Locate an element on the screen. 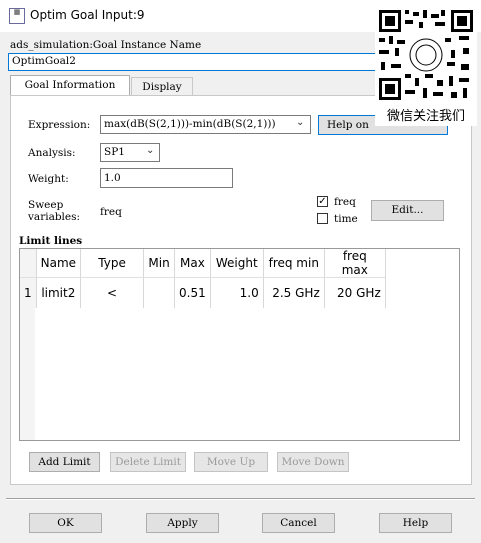  cell-freq-min: 2.5 GHz is located at coordinates (294, 292).